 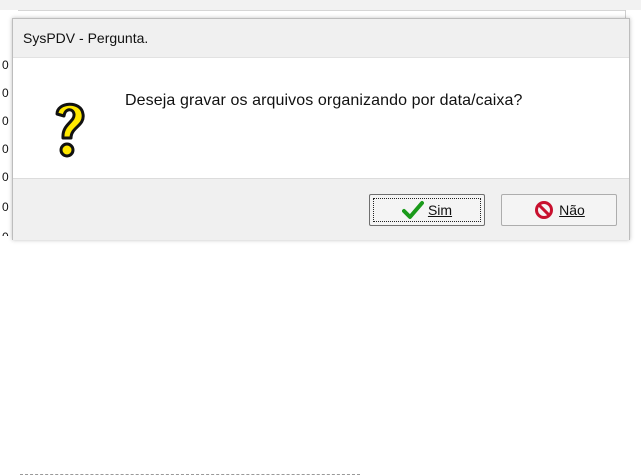 What do you see at coordinates (70, 130) in the screenshot?
I see `question-icon` at bounding box center [70, 130].